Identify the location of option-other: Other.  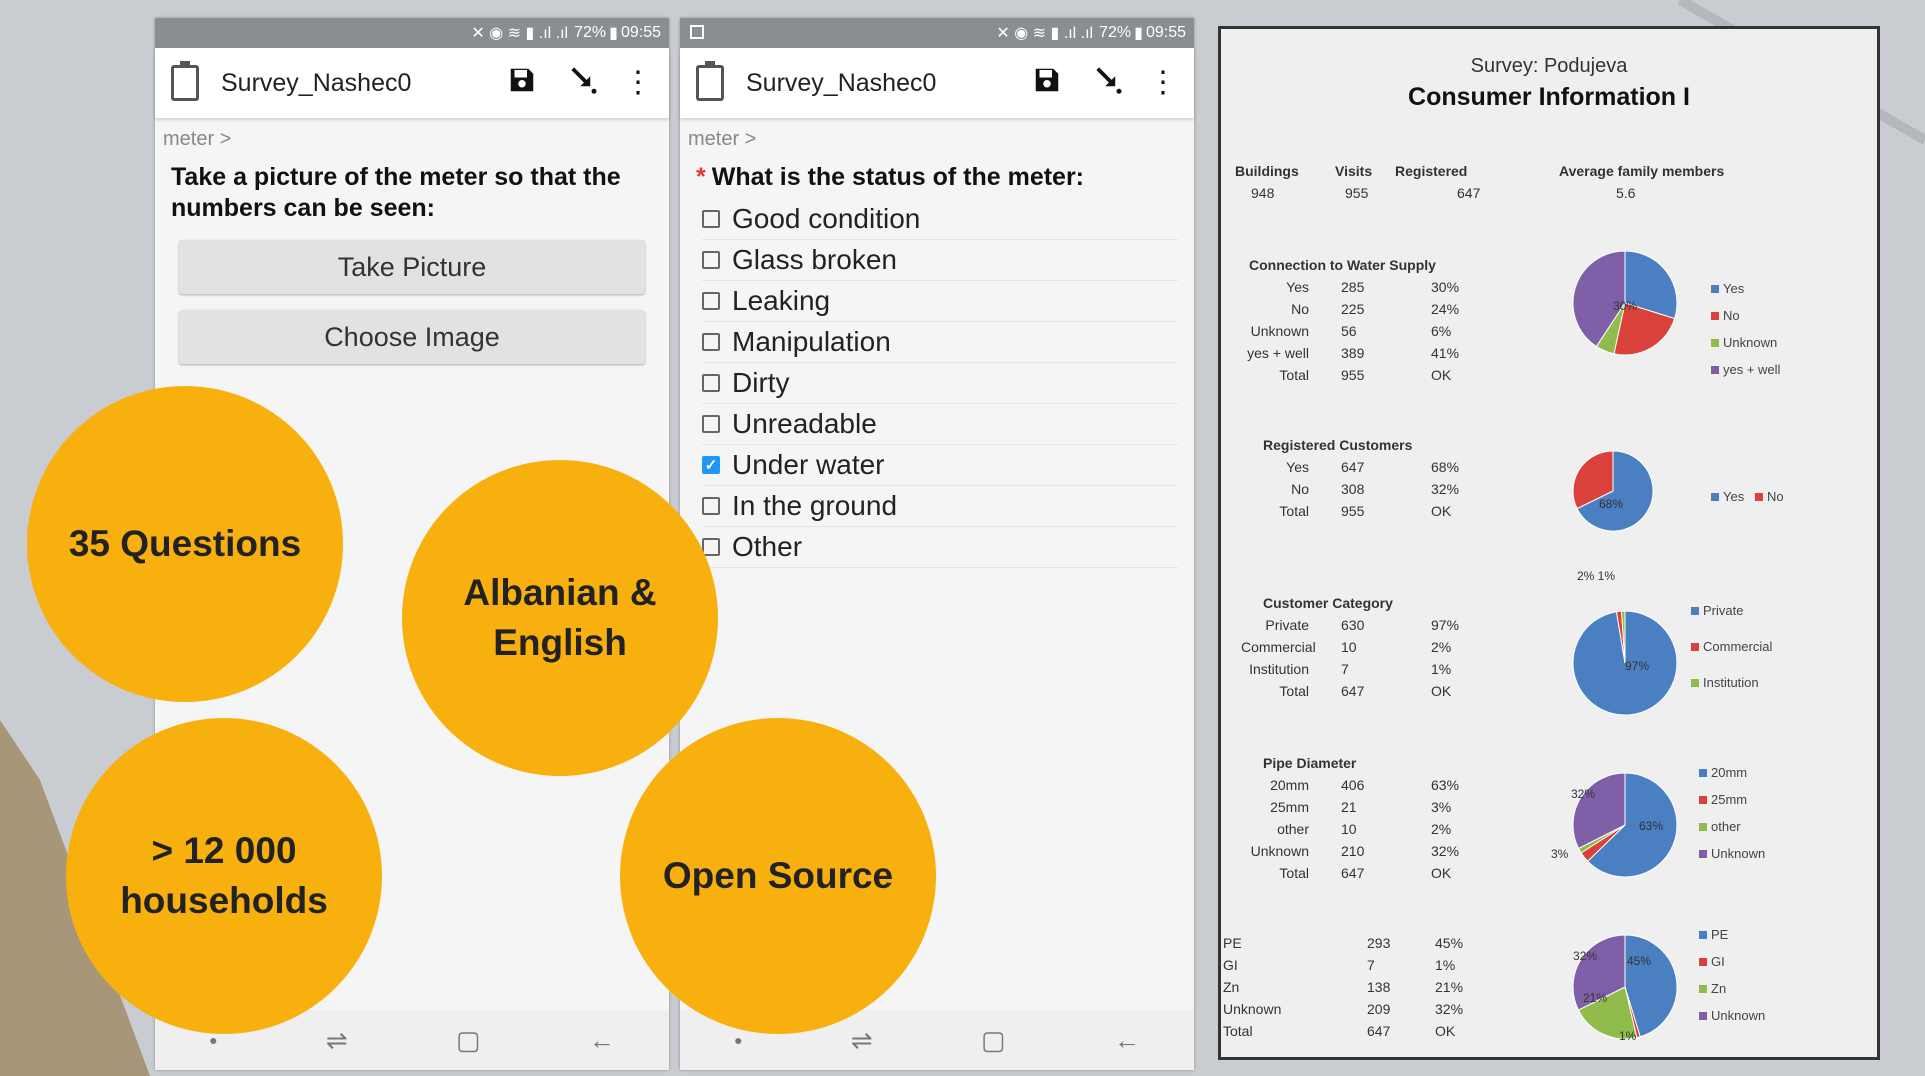
(940, 547).